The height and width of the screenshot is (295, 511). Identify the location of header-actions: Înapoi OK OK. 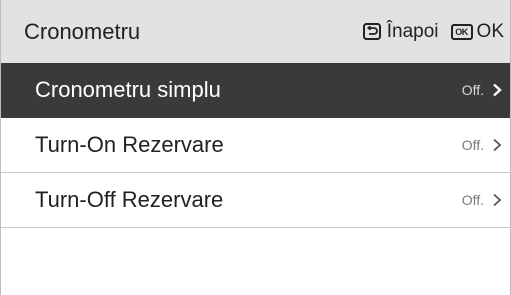
(433, 31).